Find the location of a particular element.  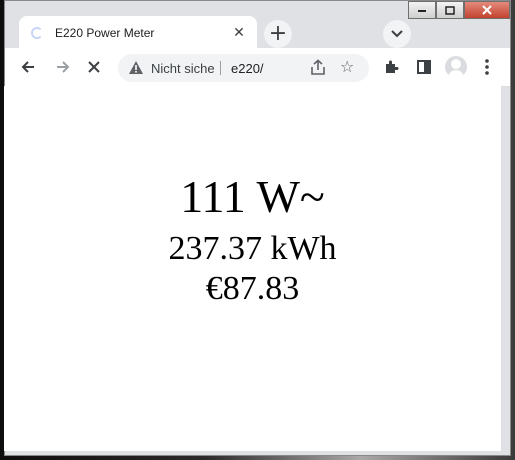

tab-title: E220 Power Meter is located at coordinates (105, 32).